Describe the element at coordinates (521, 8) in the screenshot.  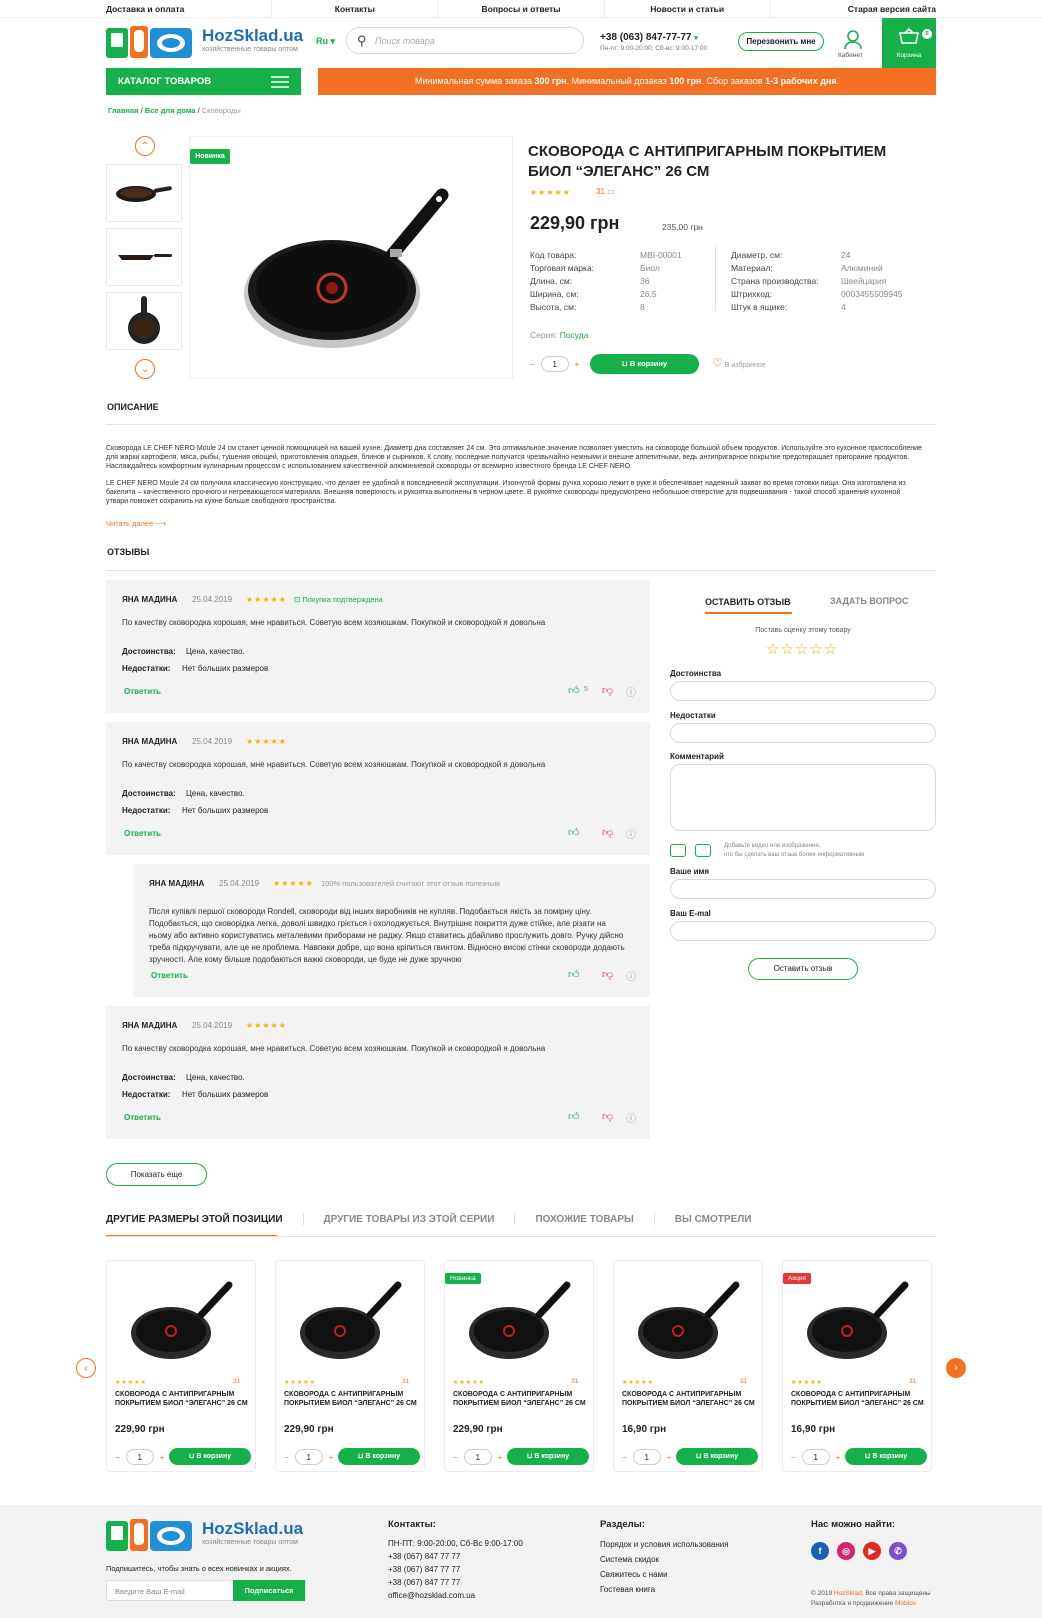
I see `nav-faq: Вопросы и ответы` at that location.